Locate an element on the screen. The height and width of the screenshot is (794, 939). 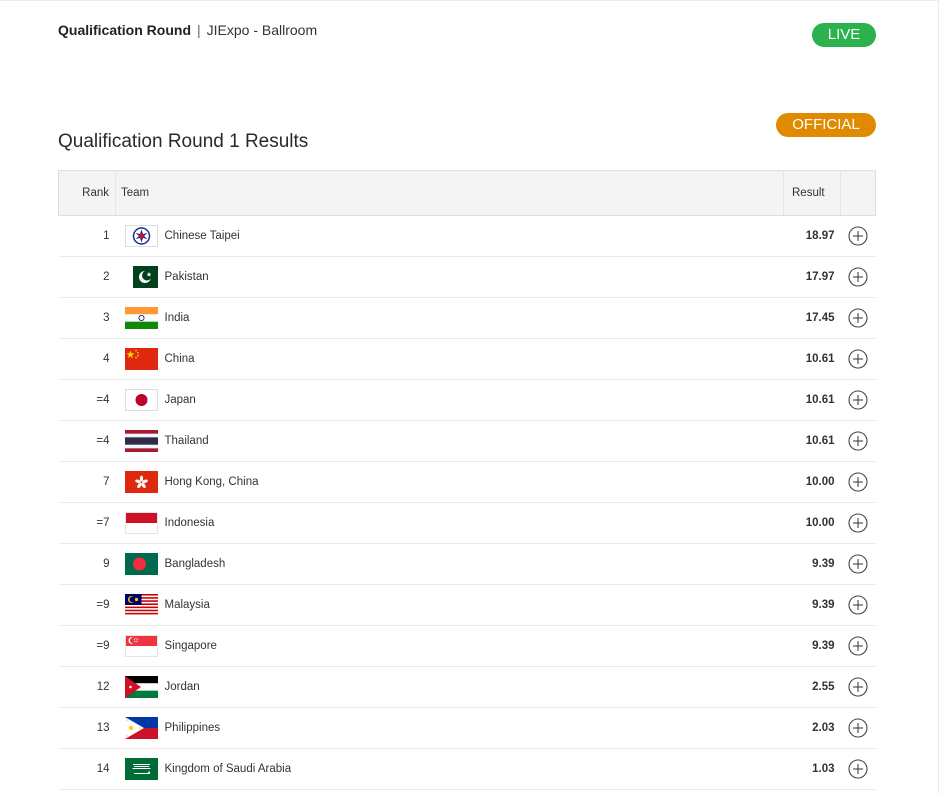
team-name: Singapore is located at coordinates (190, 646).